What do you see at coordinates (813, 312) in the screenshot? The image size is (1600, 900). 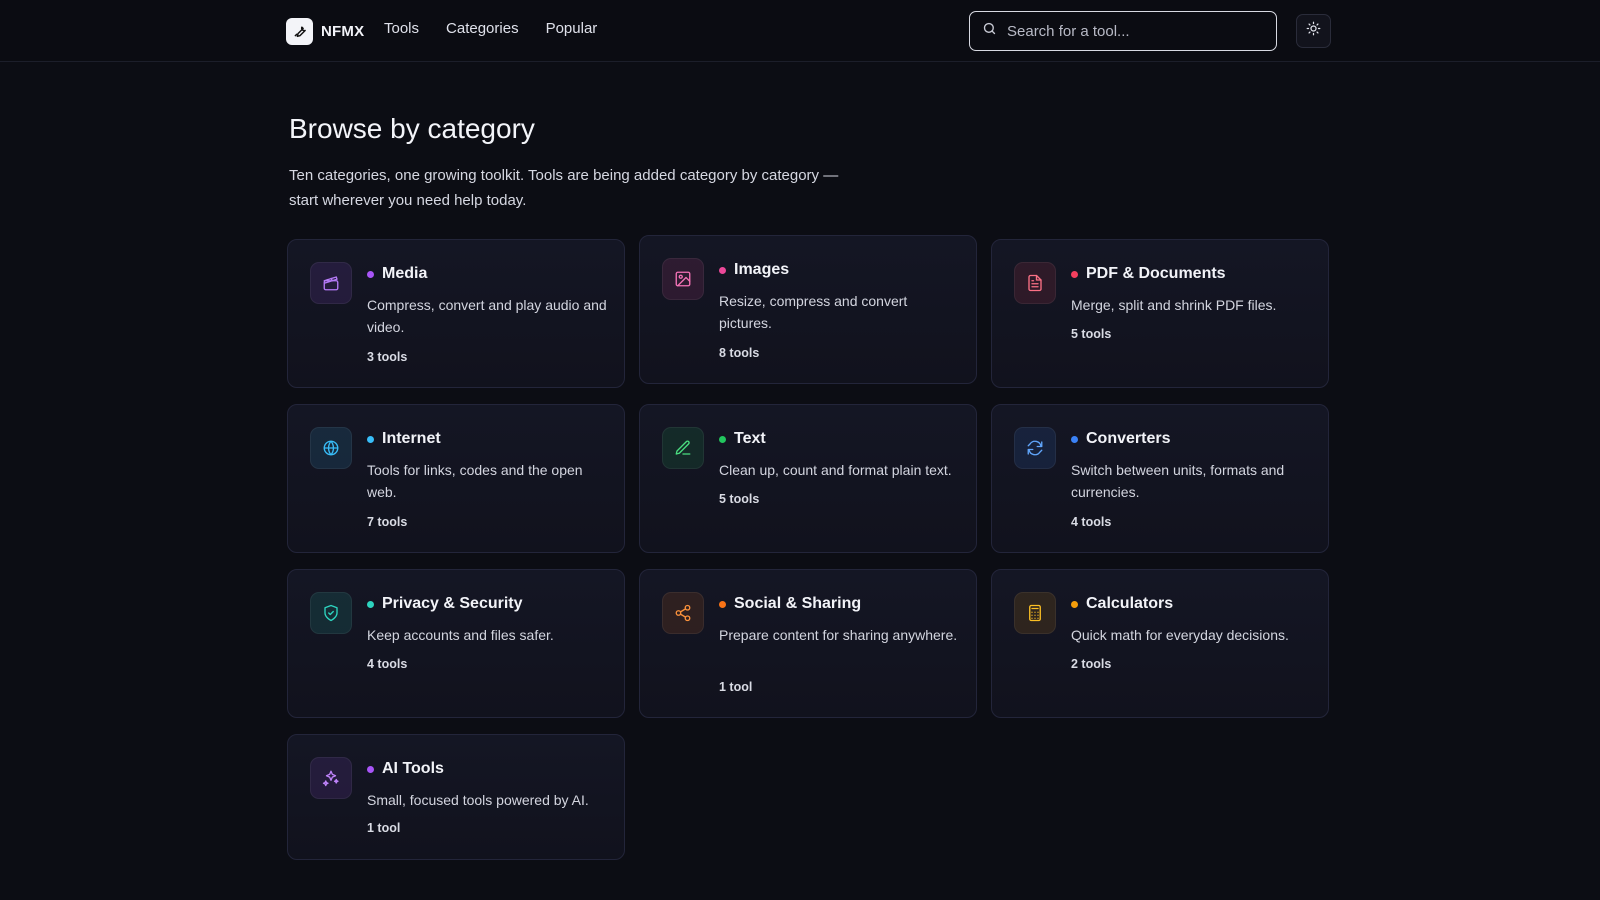 I see `category-description: Resize, compress and convert pictures.` at bounding box center [813, 312].